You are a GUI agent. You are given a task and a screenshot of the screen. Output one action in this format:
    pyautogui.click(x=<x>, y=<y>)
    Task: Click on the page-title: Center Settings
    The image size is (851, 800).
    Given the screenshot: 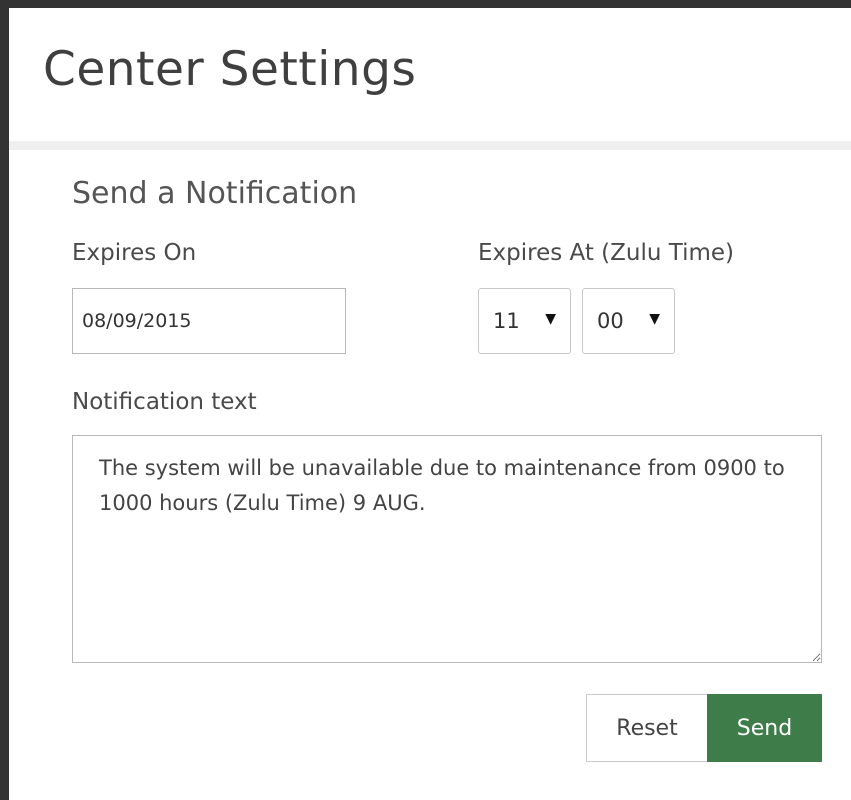 What is the action you would take?
    pyautogui.click(x=230, y=69)
    